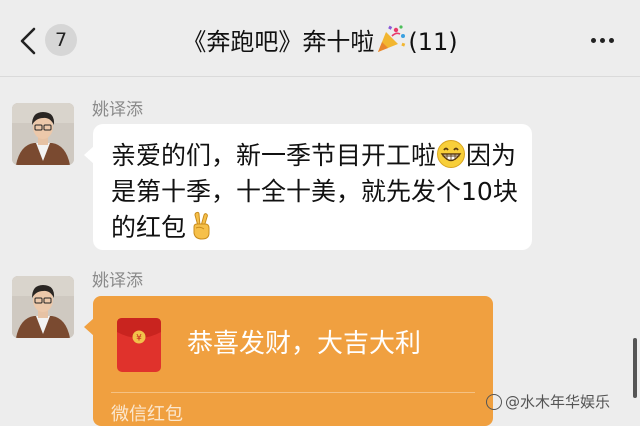 This screenshot has width=640, height=426. What do you see at coordinates (391, 39) in the screenshot?
I see `party-popper-icon` at bounding box center [391, 39].